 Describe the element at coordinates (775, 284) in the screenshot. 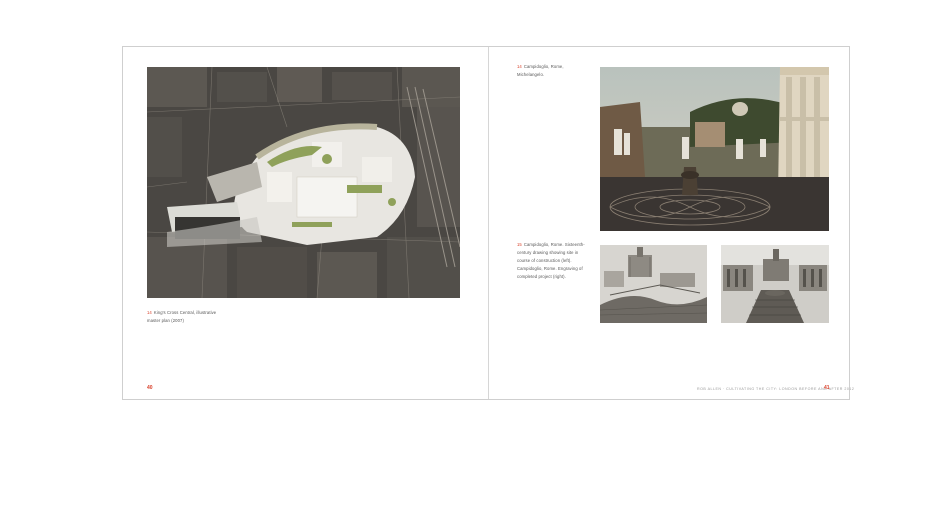

I see `campidoglio-engraving-image` at that location.